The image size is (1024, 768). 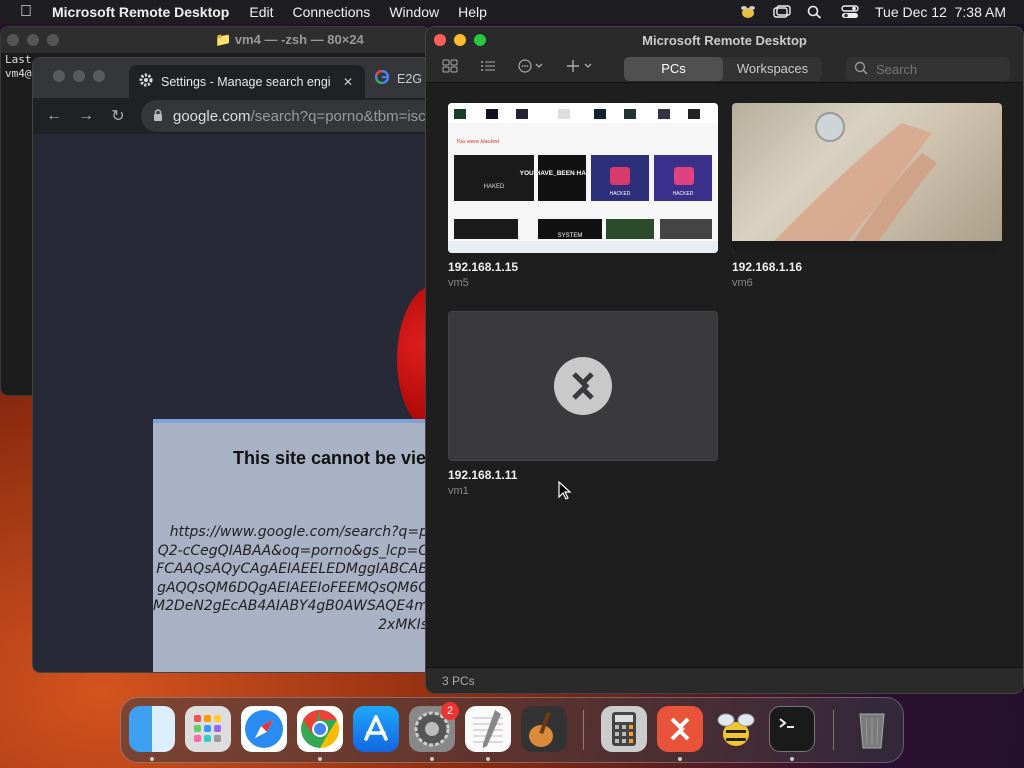 I want to click on lock-icon, so click(x=158, y=116).